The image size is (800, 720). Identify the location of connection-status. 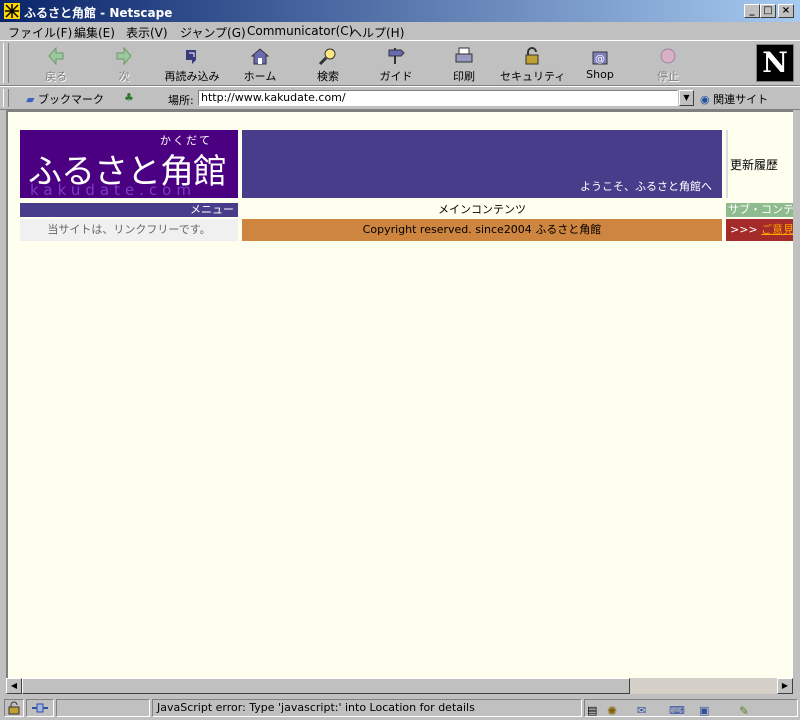
(40, 708).